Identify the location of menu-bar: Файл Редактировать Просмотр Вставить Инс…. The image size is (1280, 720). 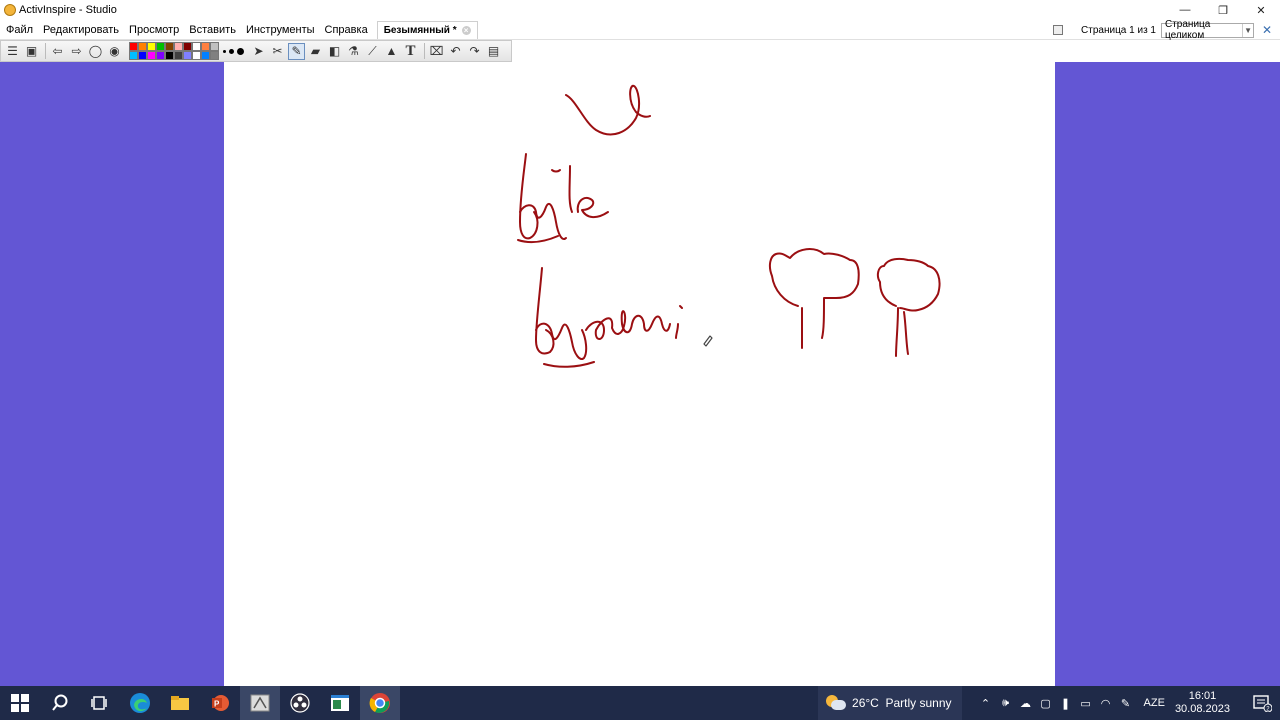
(640, 30).